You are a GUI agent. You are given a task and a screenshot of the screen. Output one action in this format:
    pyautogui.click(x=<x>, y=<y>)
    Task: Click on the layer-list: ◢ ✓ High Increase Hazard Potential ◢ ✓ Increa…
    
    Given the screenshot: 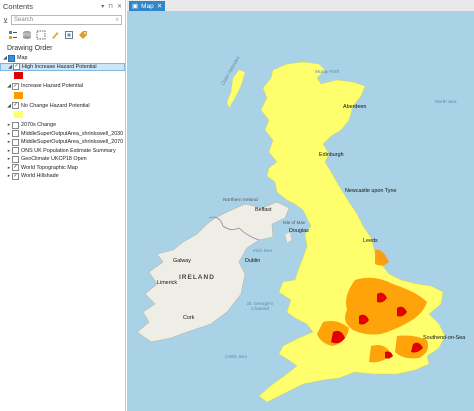 What is the action you would take?
    pyautogui.click(x=62, y=121)
    